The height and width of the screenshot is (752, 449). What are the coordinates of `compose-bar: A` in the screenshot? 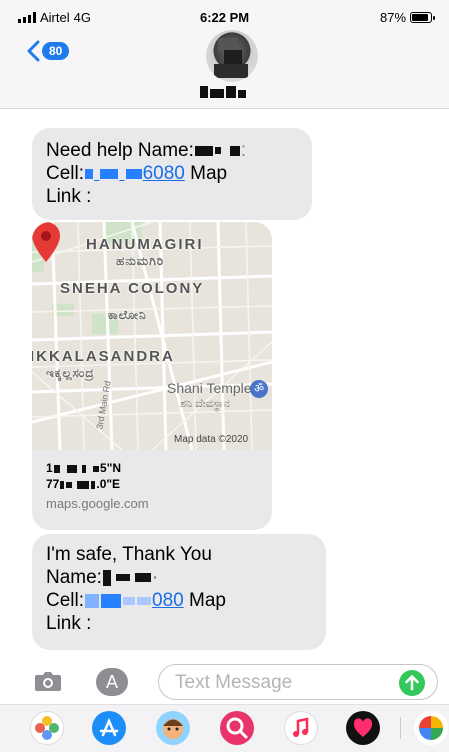 It's located at (224, 682).